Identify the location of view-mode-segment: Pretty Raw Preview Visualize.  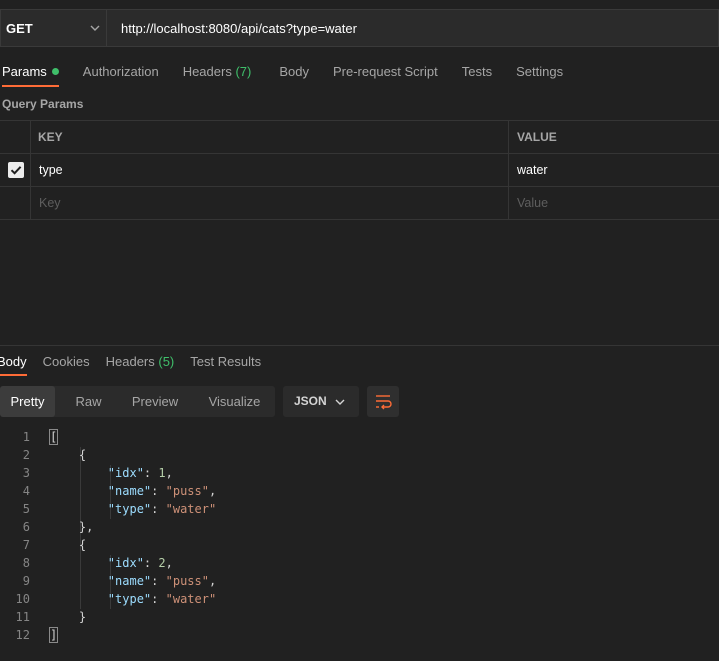
(137, 401).